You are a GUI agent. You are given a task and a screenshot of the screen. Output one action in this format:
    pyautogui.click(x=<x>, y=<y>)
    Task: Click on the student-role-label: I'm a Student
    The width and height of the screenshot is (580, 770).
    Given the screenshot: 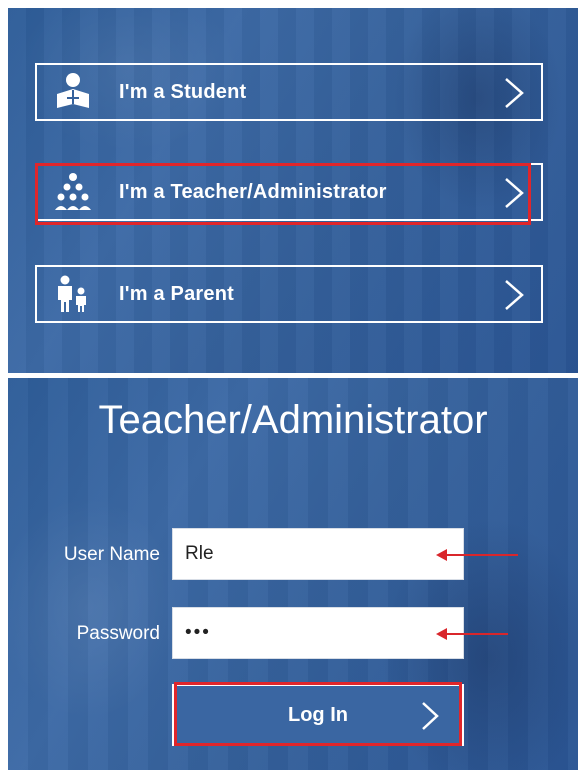 What is the action you would take?
    pyautogui.click(x=183, y=91)
    